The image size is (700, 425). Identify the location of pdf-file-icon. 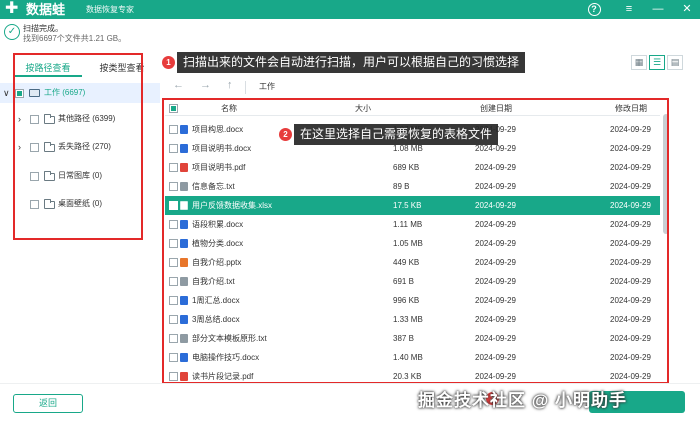
(184, 167).